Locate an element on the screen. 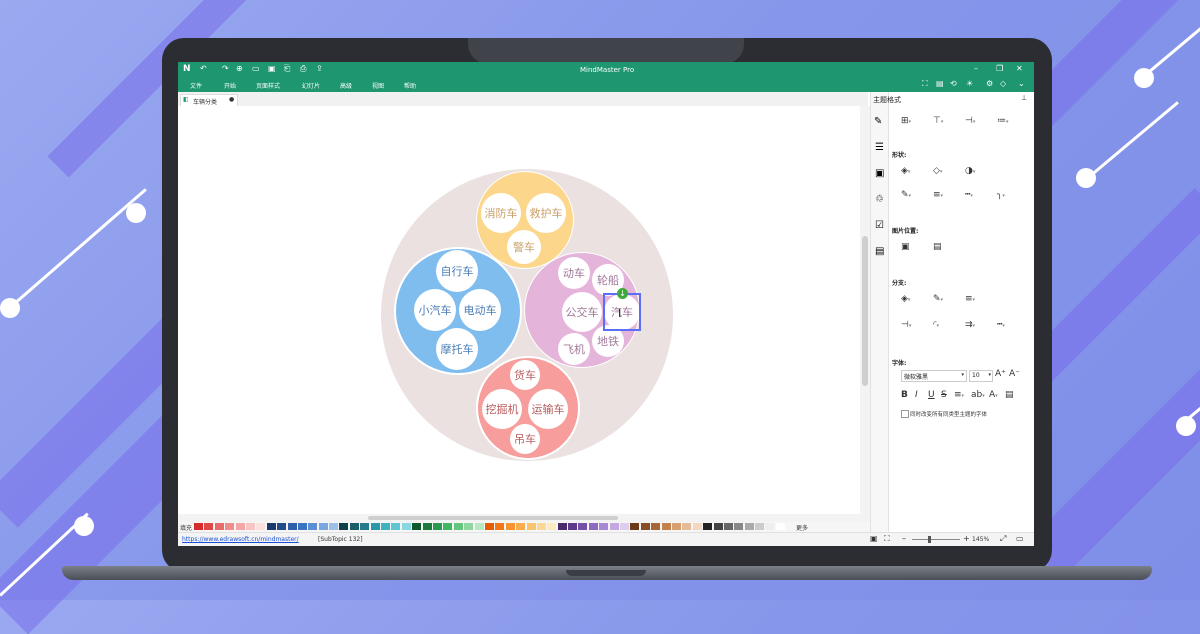 The width and height of the screenshot is (1200, 634). pin-panel-icon: ⊥ is located at coordinates (1024, 98).